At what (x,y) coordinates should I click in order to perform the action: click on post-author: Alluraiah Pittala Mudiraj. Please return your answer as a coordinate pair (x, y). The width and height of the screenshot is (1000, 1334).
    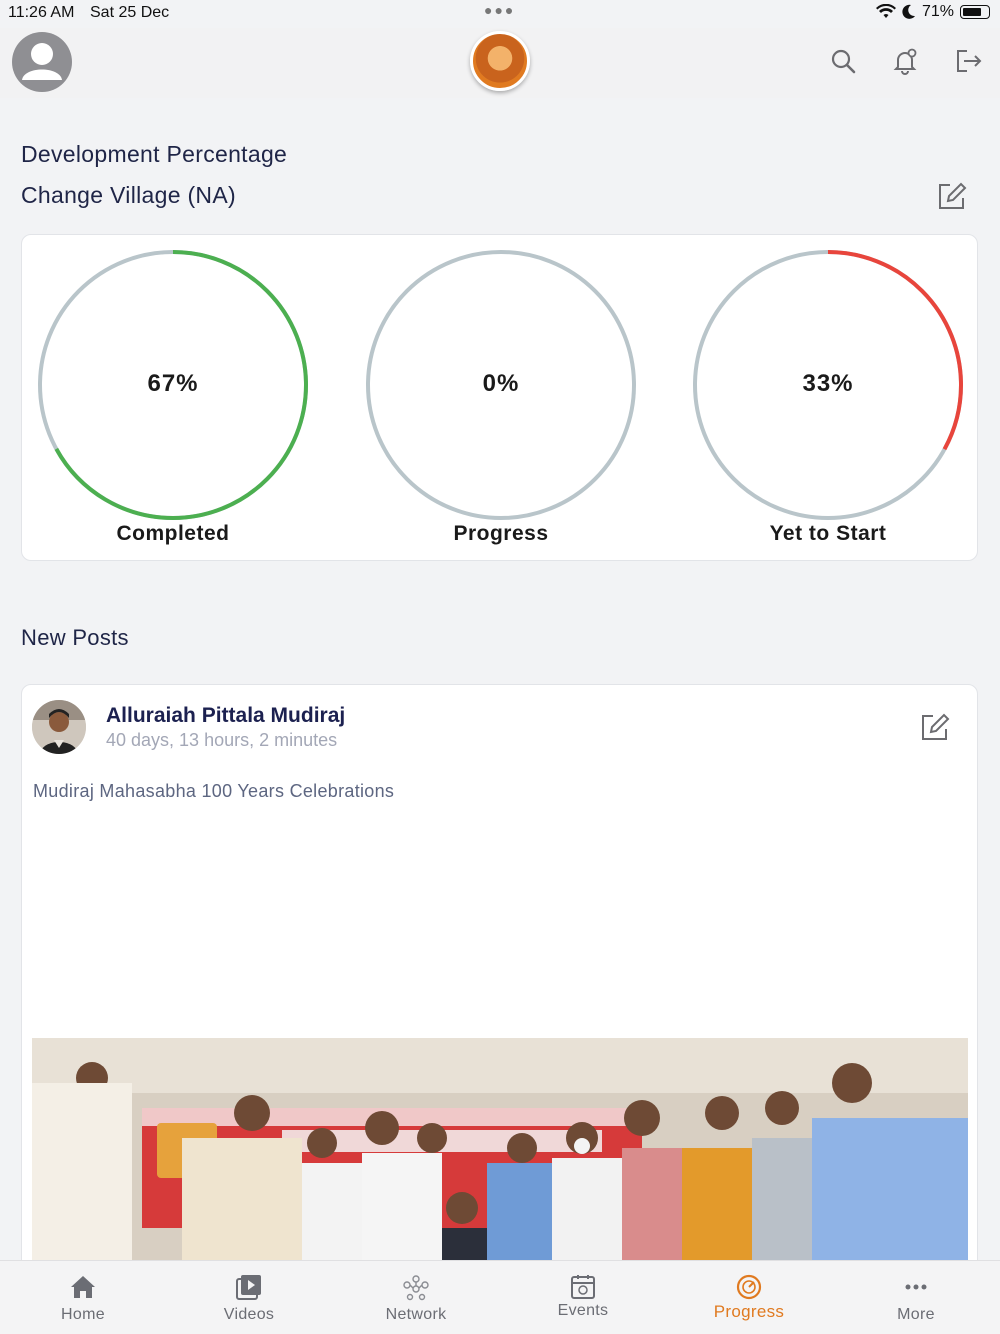
    Looking at the image, I should click on (225, 716).